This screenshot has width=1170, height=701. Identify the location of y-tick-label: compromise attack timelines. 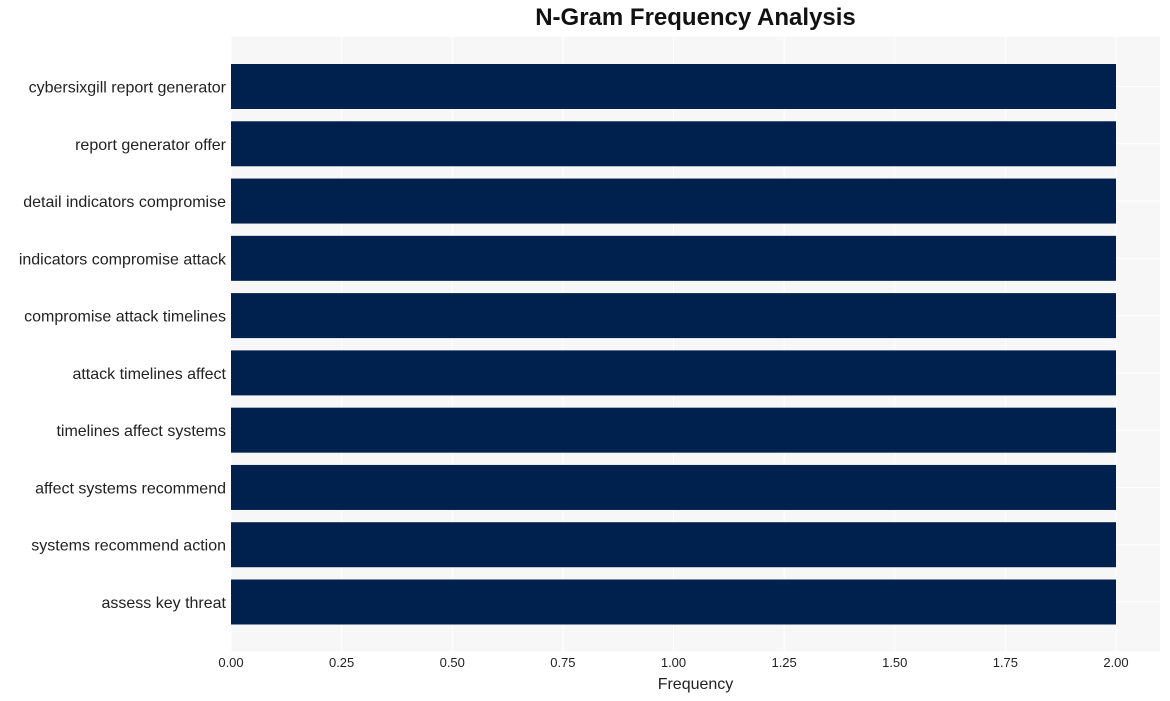
(125, 317).